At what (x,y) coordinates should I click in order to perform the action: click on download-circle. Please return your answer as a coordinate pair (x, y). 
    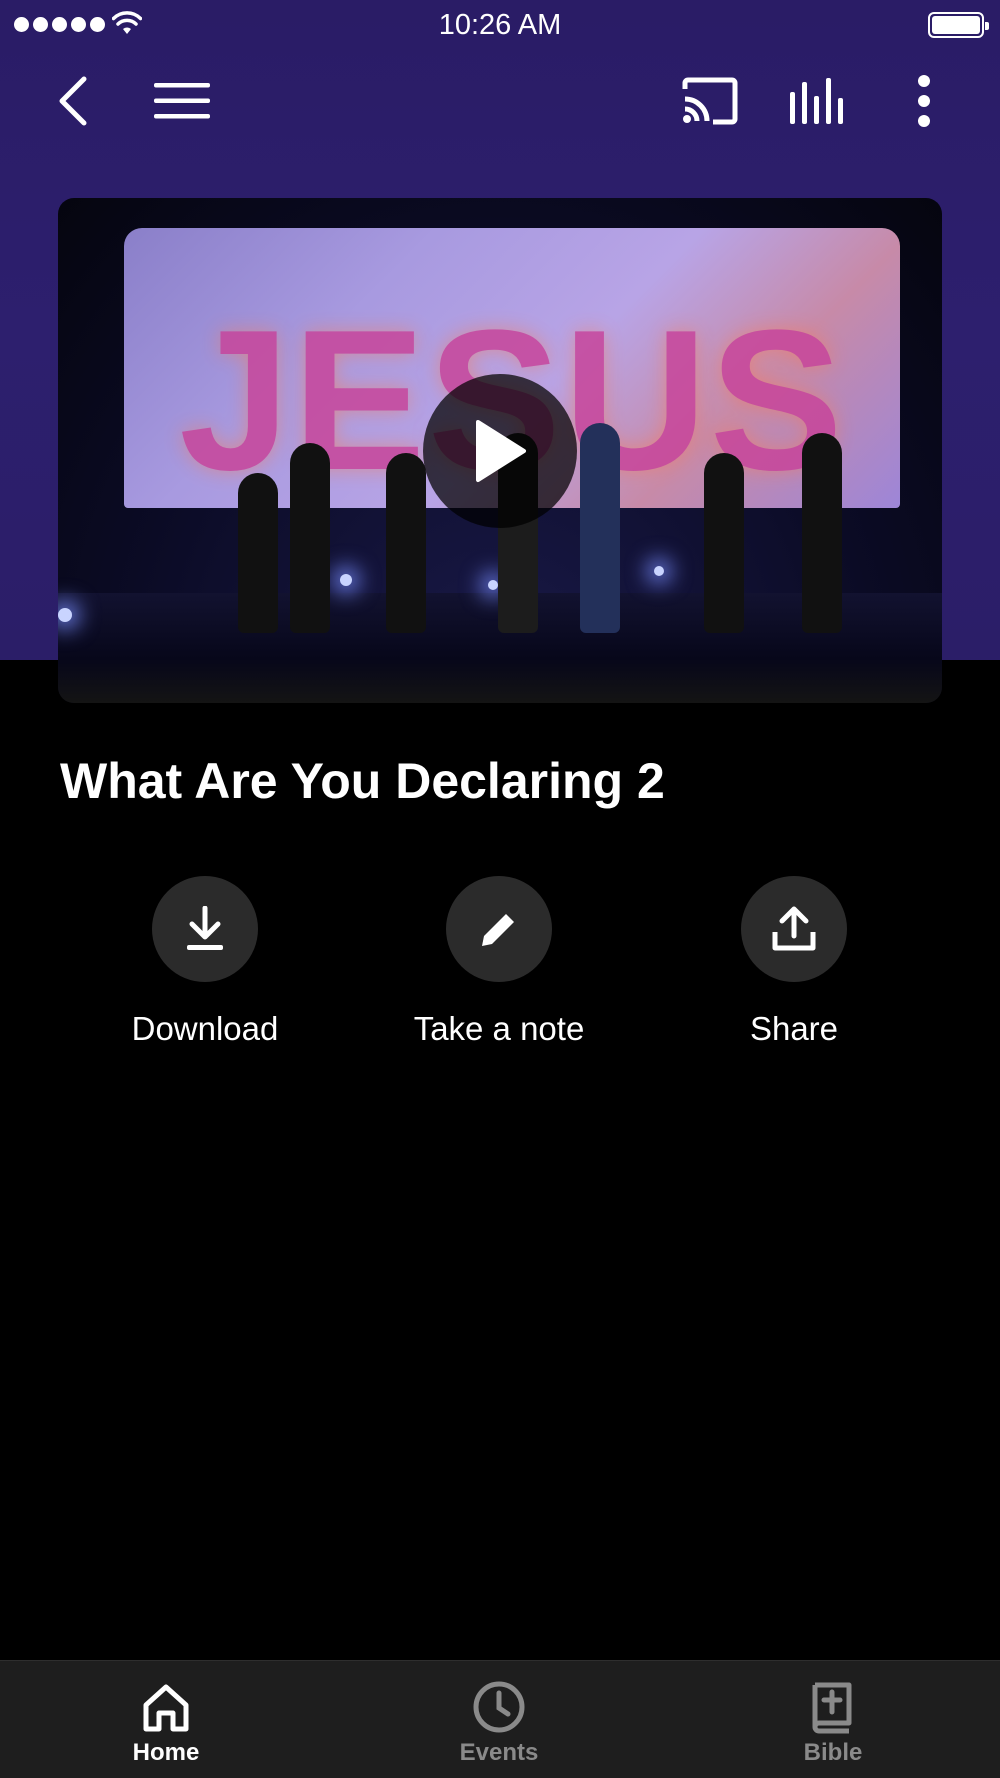
    Looking at the image, I should click on (205, 929).